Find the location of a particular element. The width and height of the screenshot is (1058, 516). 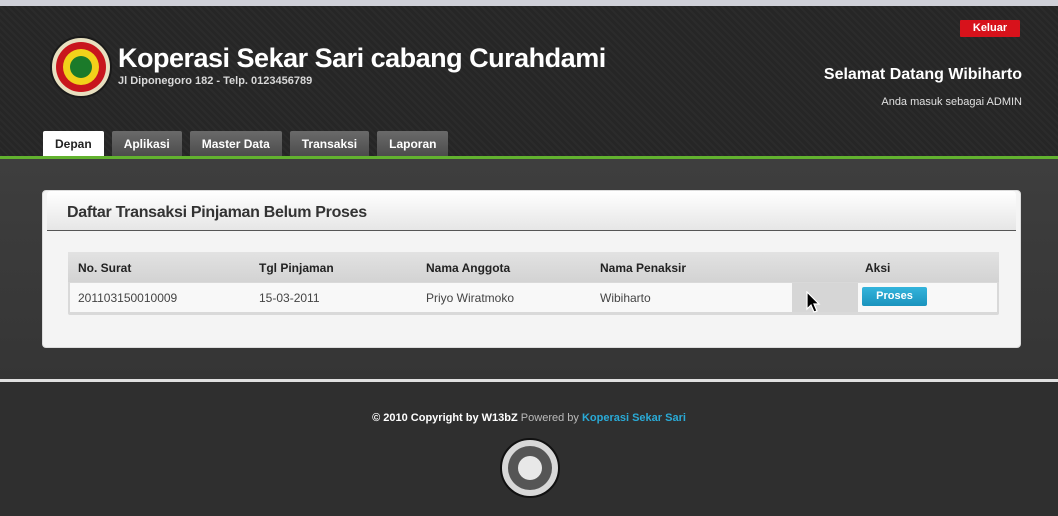

welcome-text: Selamat Datang Wibiharto is located at coordinates (922, 74).